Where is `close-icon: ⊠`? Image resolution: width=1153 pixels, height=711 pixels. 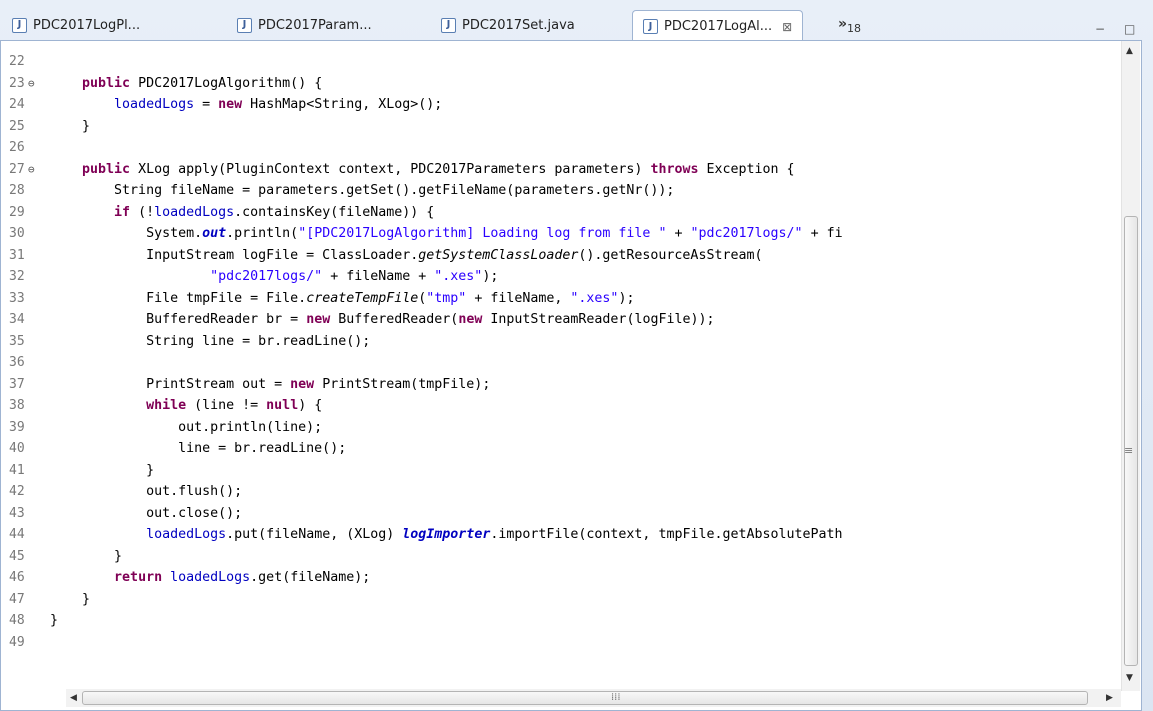
close-icon: ⊠ is located at coordinates (787, 27).